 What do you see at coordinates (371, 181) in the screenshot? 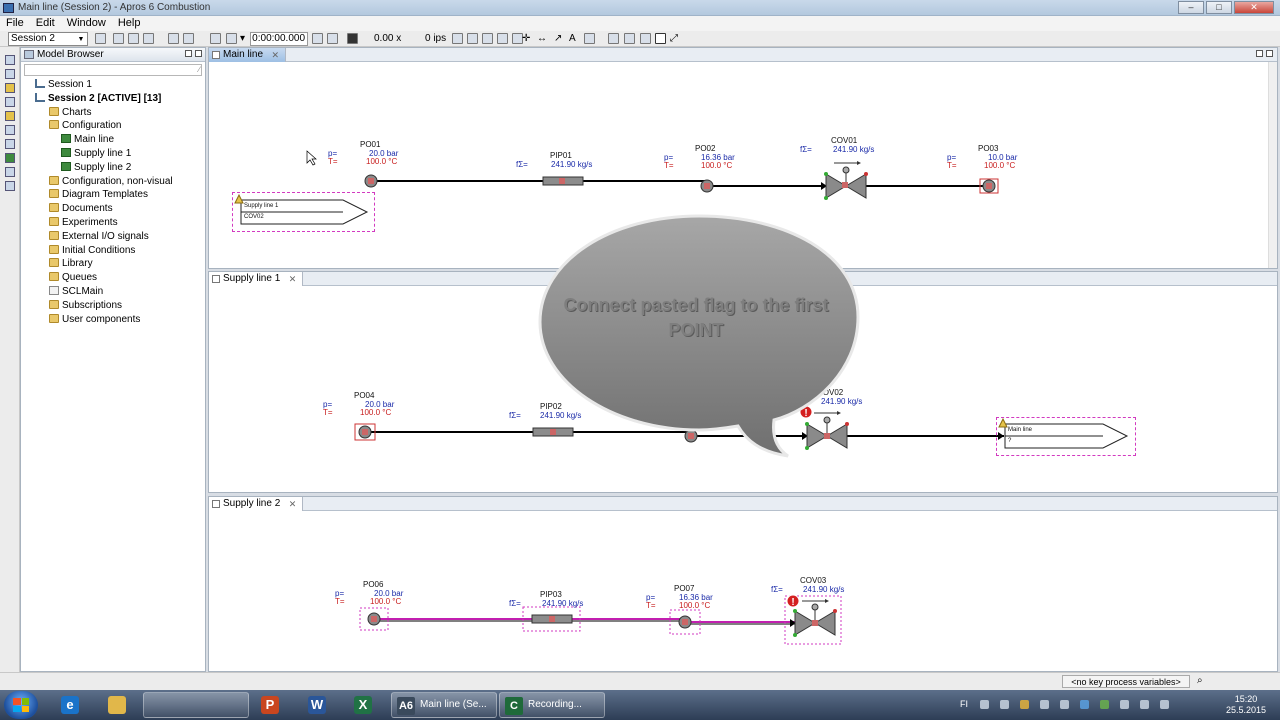
I see `point-po01` at bounding box center [371, 181].